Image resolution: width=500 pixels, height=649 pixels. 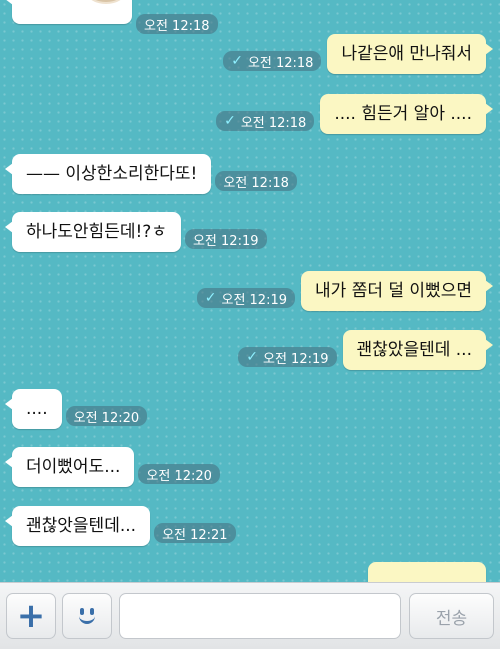 I want to click on message-bubble: 내가 쫌더 덜 이뻤으면, so click(x=397, y=291).